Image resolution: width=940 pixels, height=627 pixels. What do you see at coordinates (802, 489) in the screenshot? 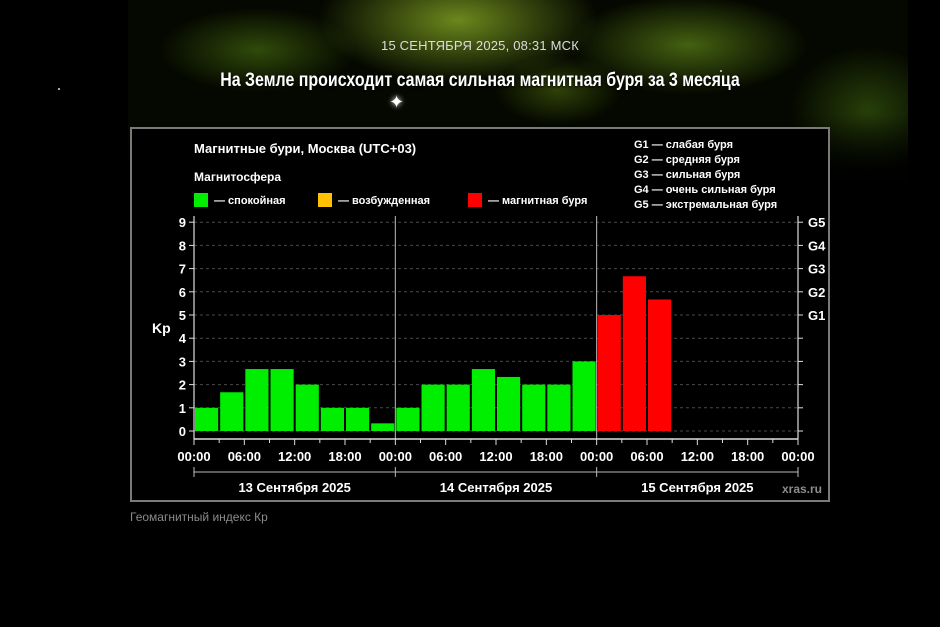
I see `watermark: xras.ru` at bounding box center [802, 489].